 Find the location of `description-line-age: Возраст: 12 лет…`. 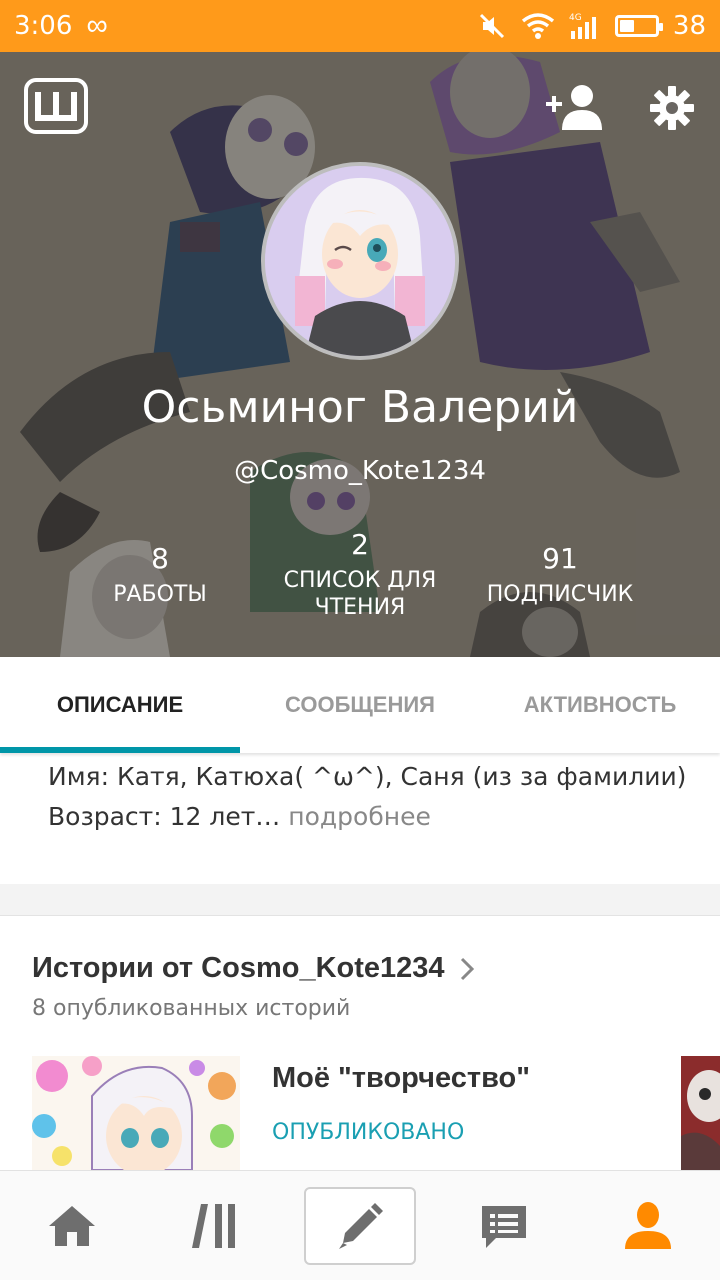

description-line-age: Возраст: 12 лет… is located at coordinates (164, 816).